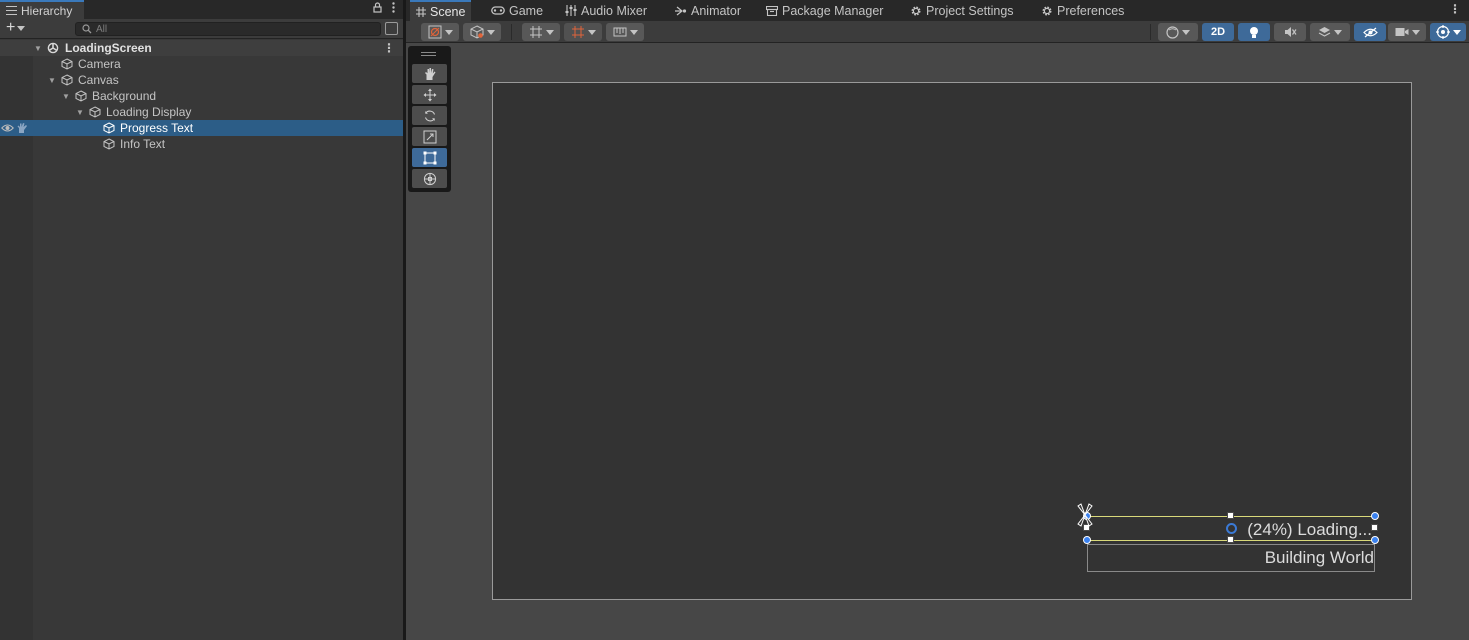 The width and height of the screenshot is (1469, 640). I want to click on kebab-menu-icon: ⋮, so click(1455, 9).